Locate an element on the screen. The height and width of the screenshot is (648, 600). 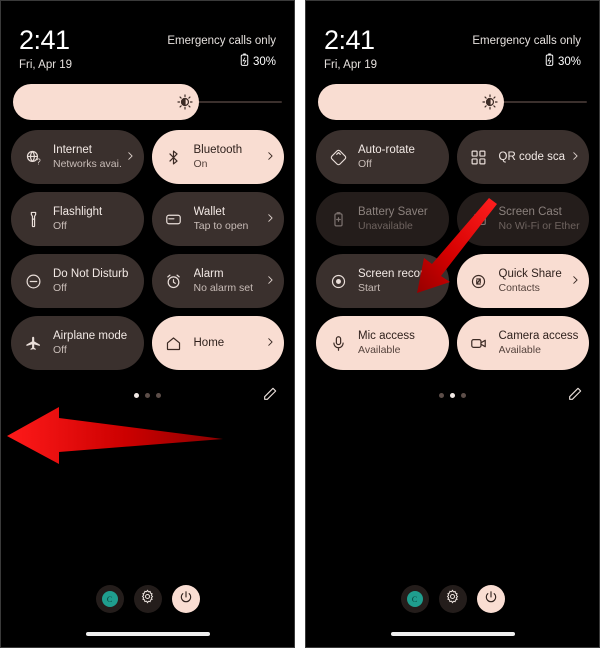
tile-title: Home is located at coordinates (209, 343).